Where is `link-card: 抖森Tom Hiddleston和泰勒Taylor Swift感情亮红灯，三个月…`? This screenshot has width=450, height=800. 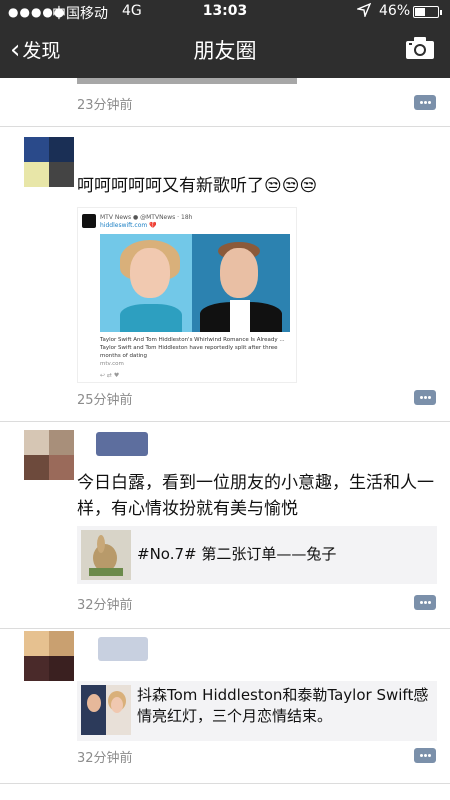
link-card: 抖森Tom Hiddleston和泰勒Taylor Swift感情亮红灯，三个月… is located at coordinates (257, 711).